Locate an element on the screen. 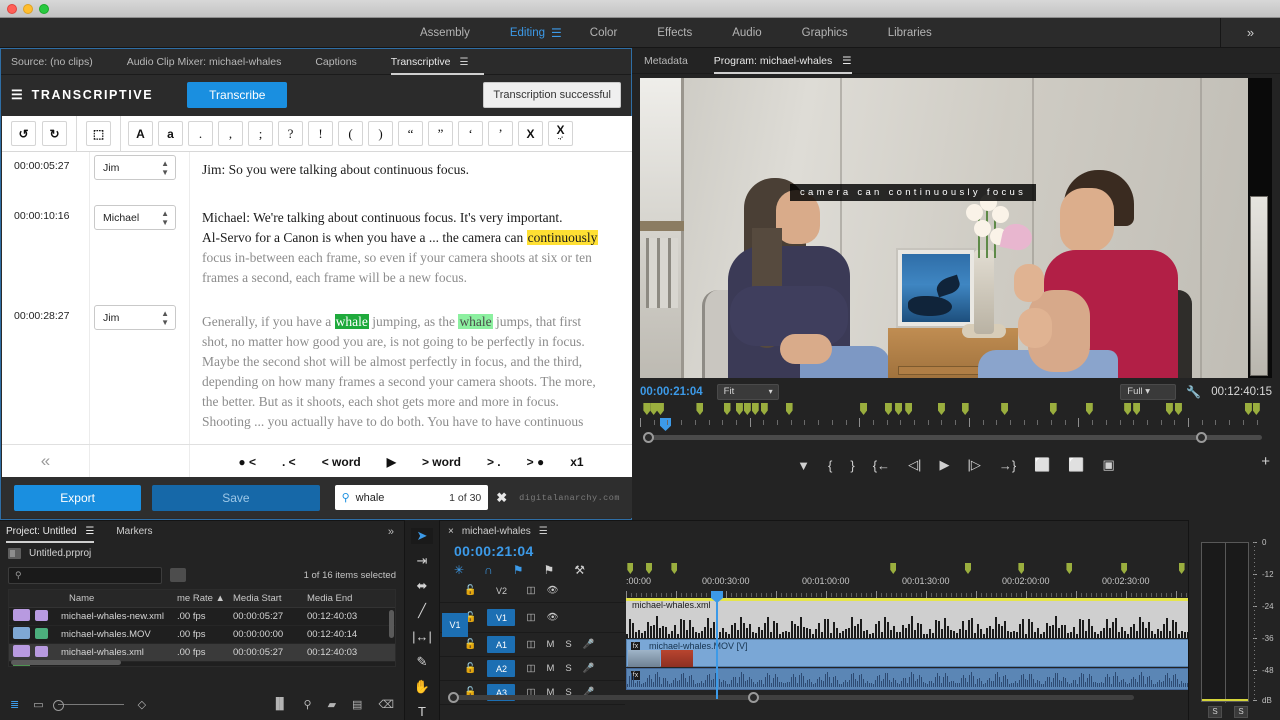 Image resolution: width=1280 pixels, height=720 pixels. settings-wrench-icon: 🔧 is located at coordinates (1193, 392).